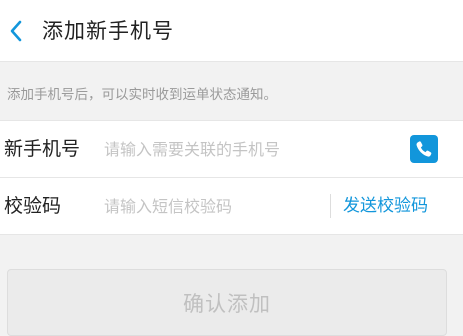 The width and height of the screenshot is (463, 336). I want to click on notice-text: 添加手机号后，可以实时收到运单状态通知。, so click(142, 95).